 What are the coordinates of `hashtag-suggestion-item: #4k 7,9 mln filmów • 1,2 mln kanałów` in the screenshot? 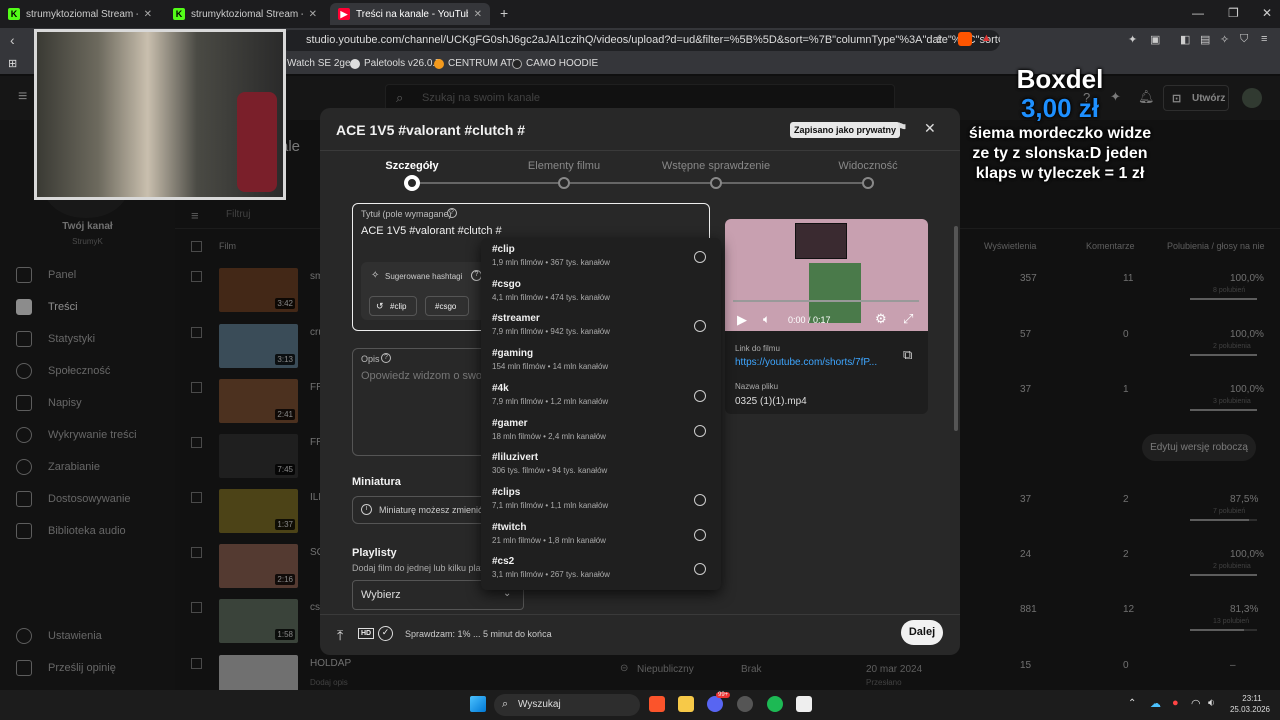 It's located at (602, 400).